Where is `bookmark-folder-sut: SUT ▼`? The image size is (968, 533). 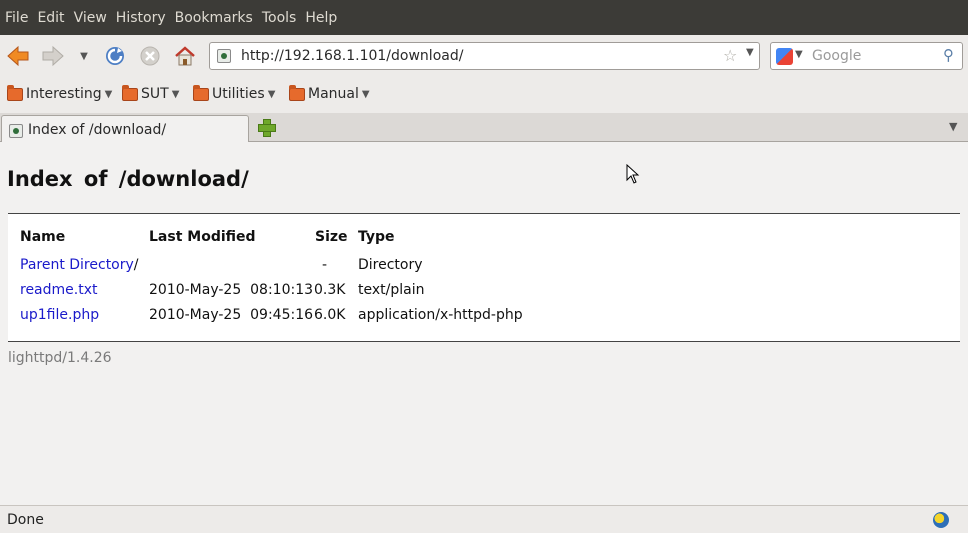 bookmark-folder-sut: SUT ▼ is located at coordinates (151, 93).